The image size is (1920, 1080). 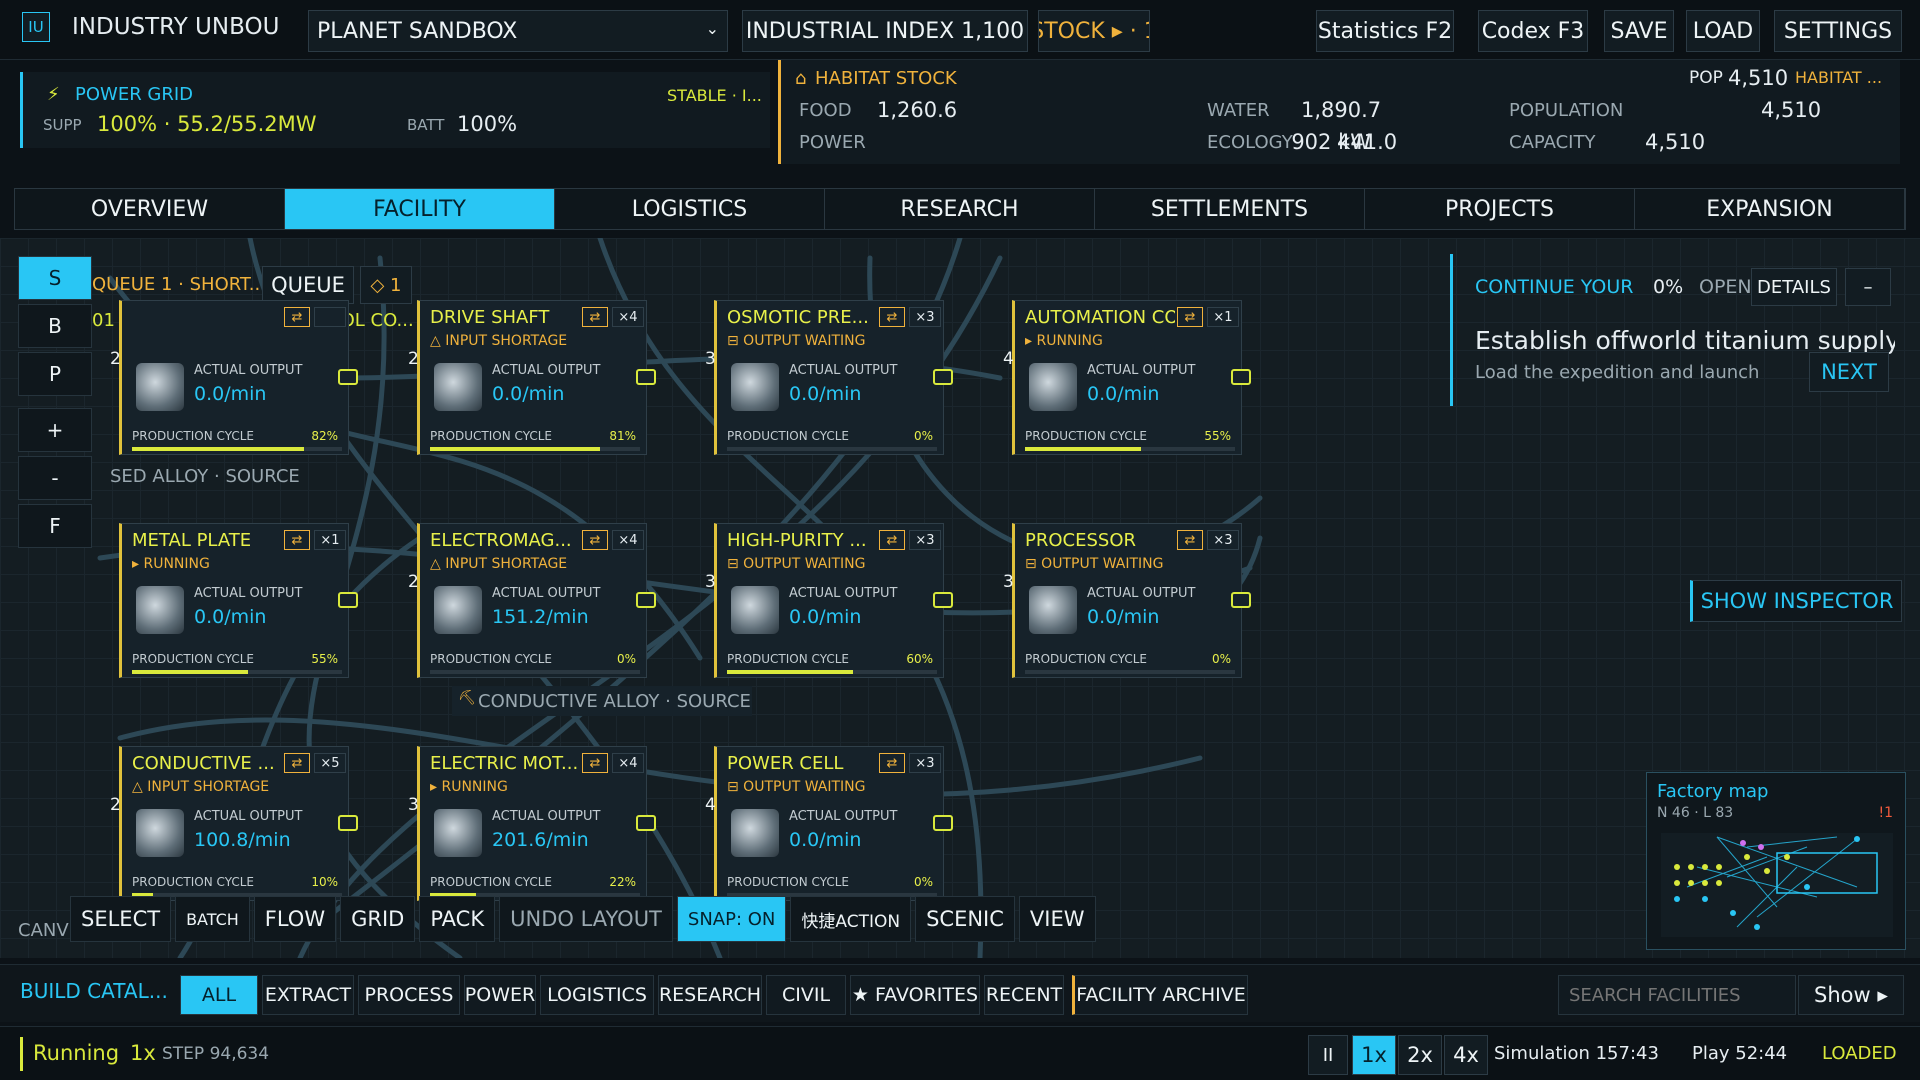 What do you see at coordinates (212, 919) in the screenshot?
I see `batch-tool: BATCH` at bounding box center [212, 919].